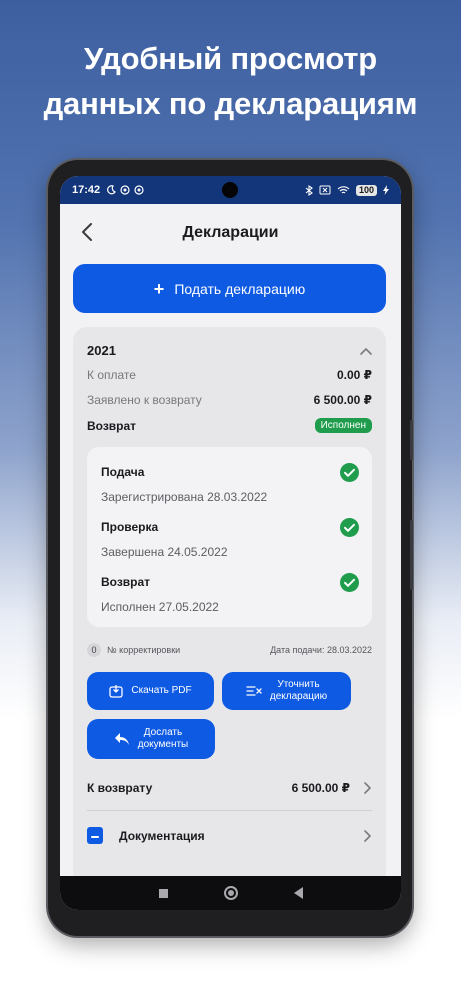  What do you see at coordinates (112, 190) in the screenshot?
I see `moon-icon` at bounding box center [112, 190].